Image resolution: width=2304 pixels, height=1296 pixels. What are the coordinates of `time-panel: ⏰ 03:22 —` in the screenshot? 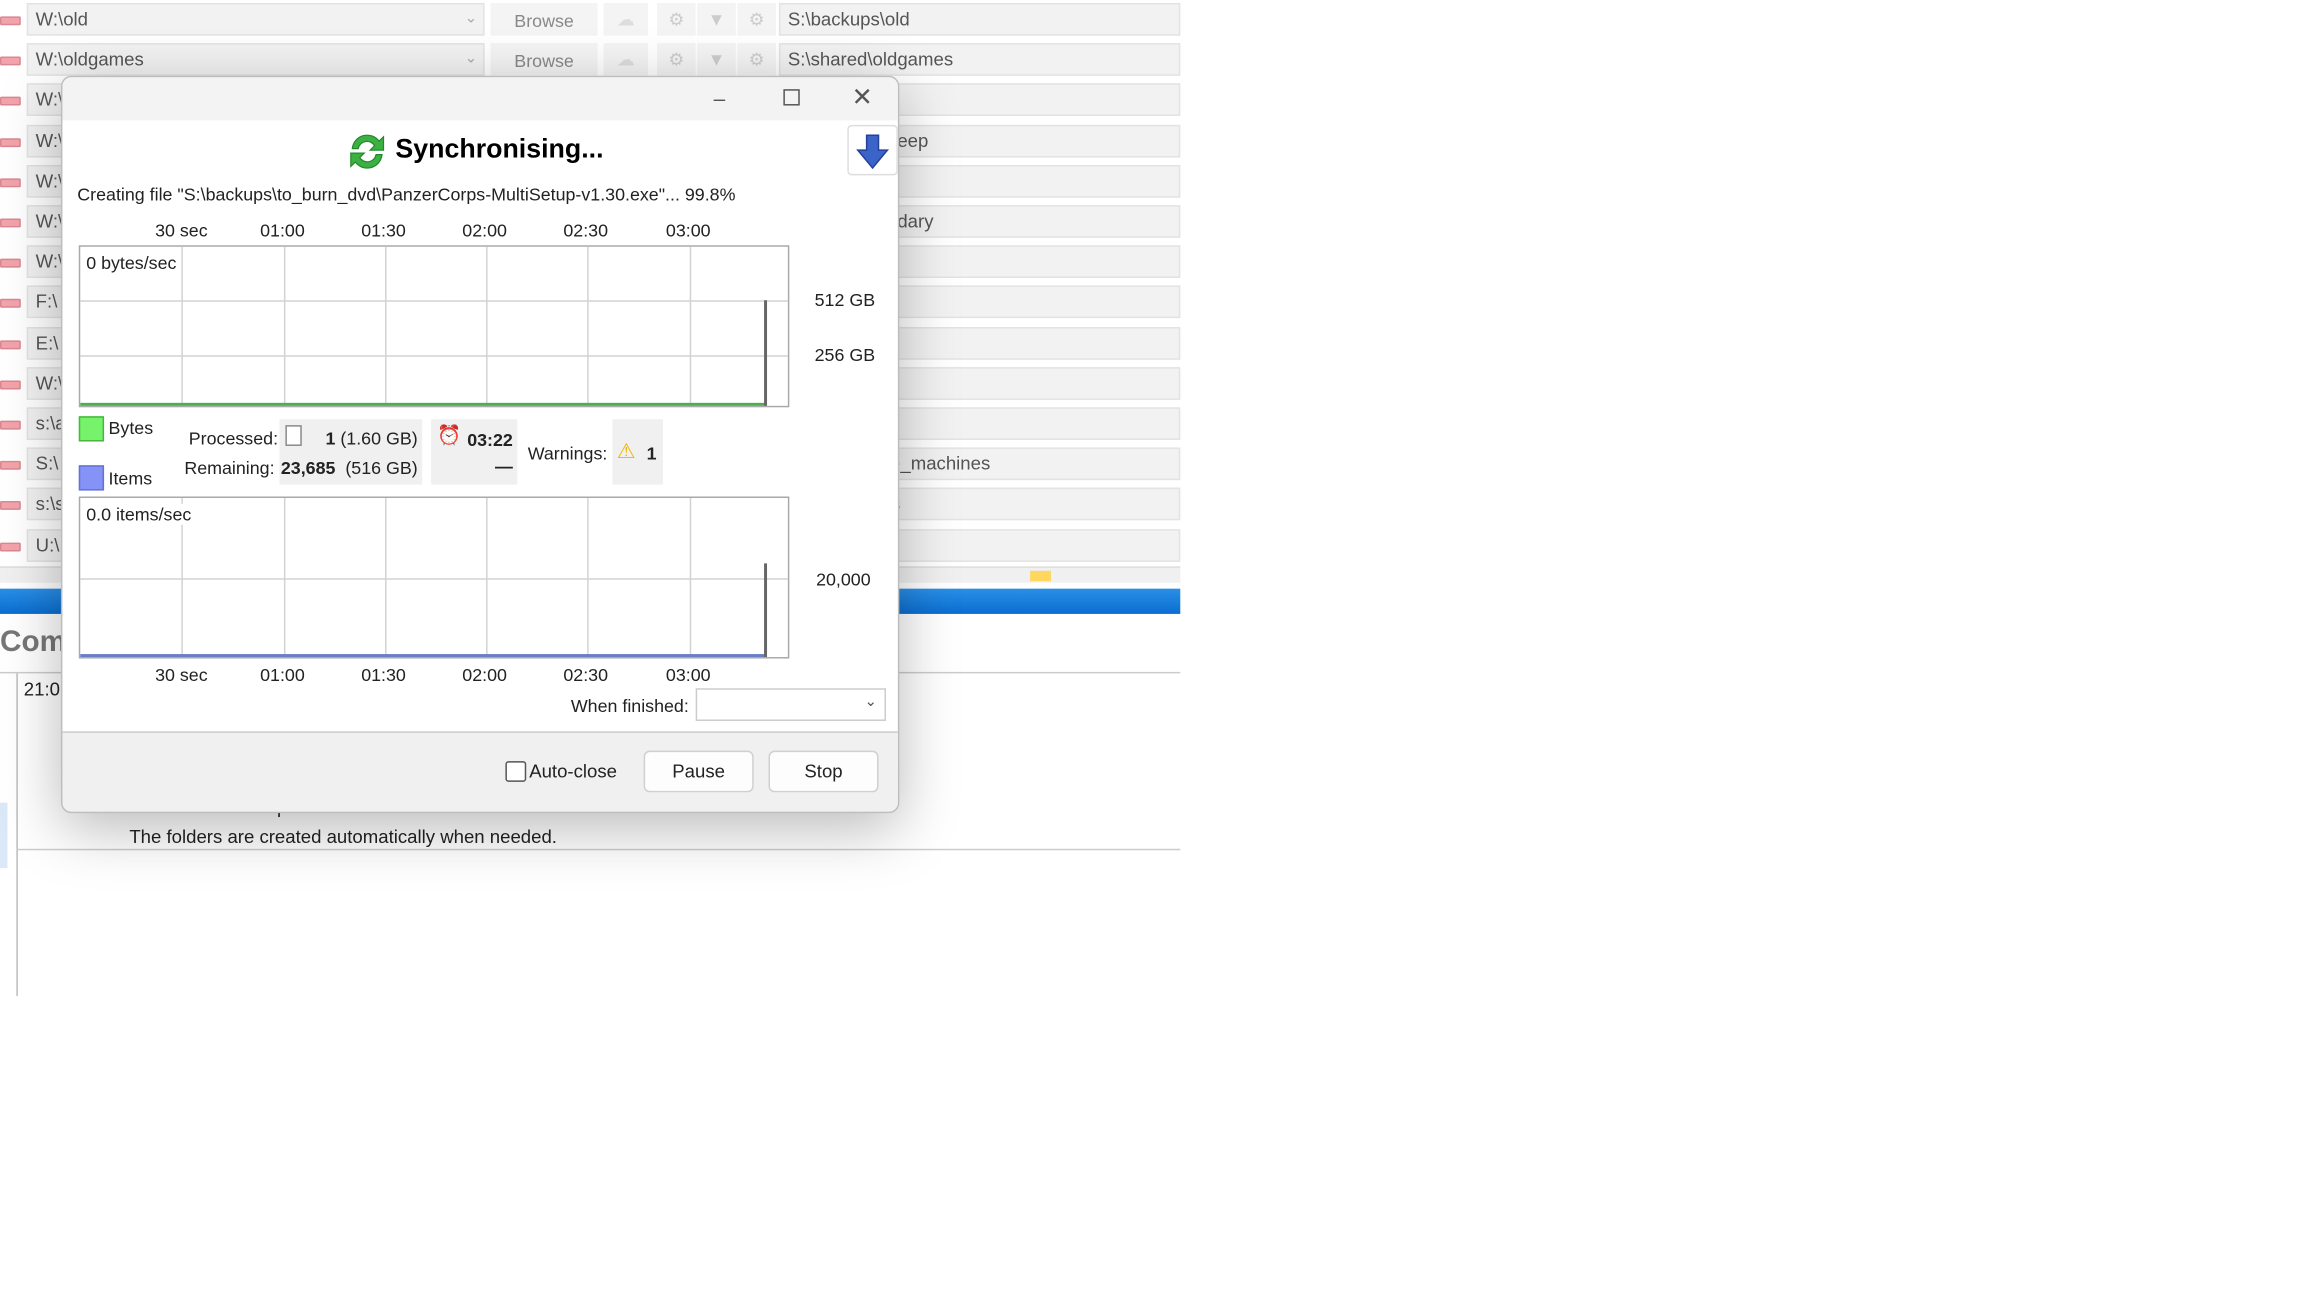 It's located at (474, 452).